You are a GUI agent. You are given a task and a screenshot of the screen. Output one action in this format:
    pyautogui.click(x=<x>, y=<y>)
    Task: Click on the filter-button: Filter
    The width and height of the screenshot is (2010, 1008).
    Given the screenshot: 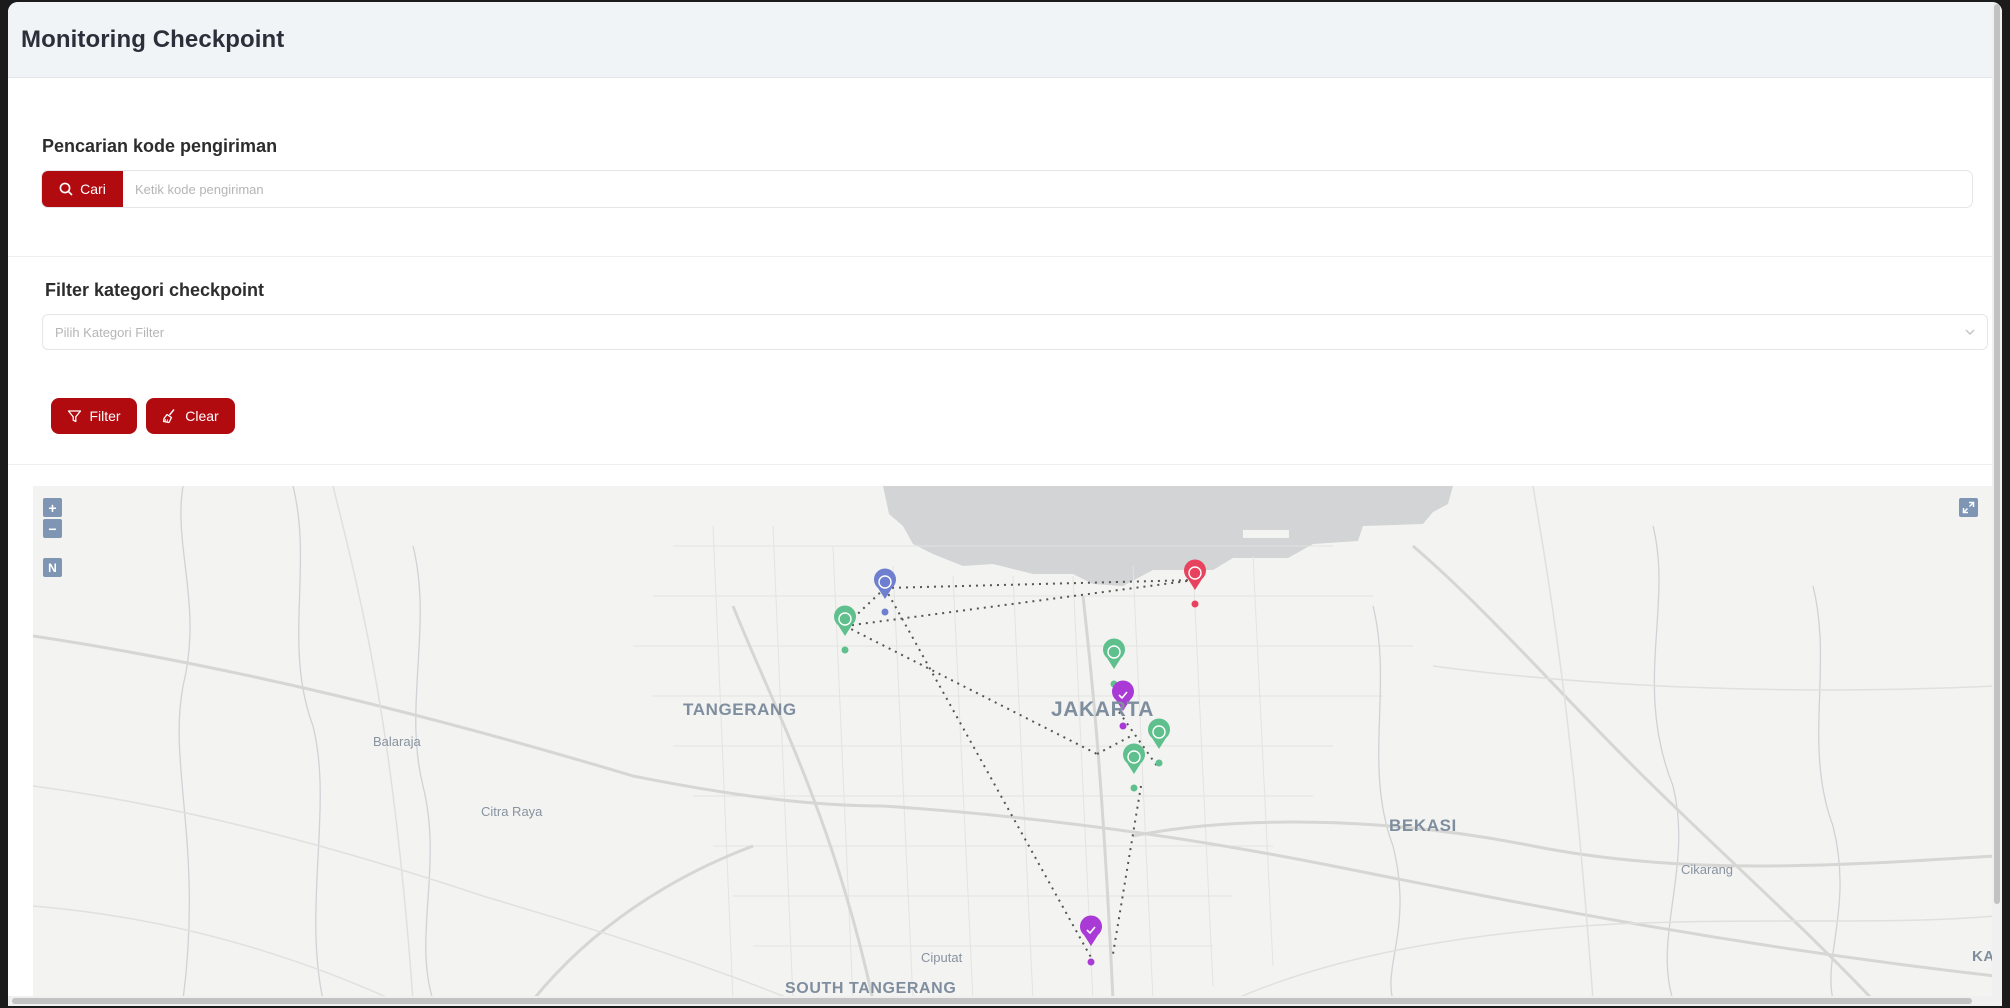 What is the action you would take?
    pyautogui.click(x=94, y=416)
    